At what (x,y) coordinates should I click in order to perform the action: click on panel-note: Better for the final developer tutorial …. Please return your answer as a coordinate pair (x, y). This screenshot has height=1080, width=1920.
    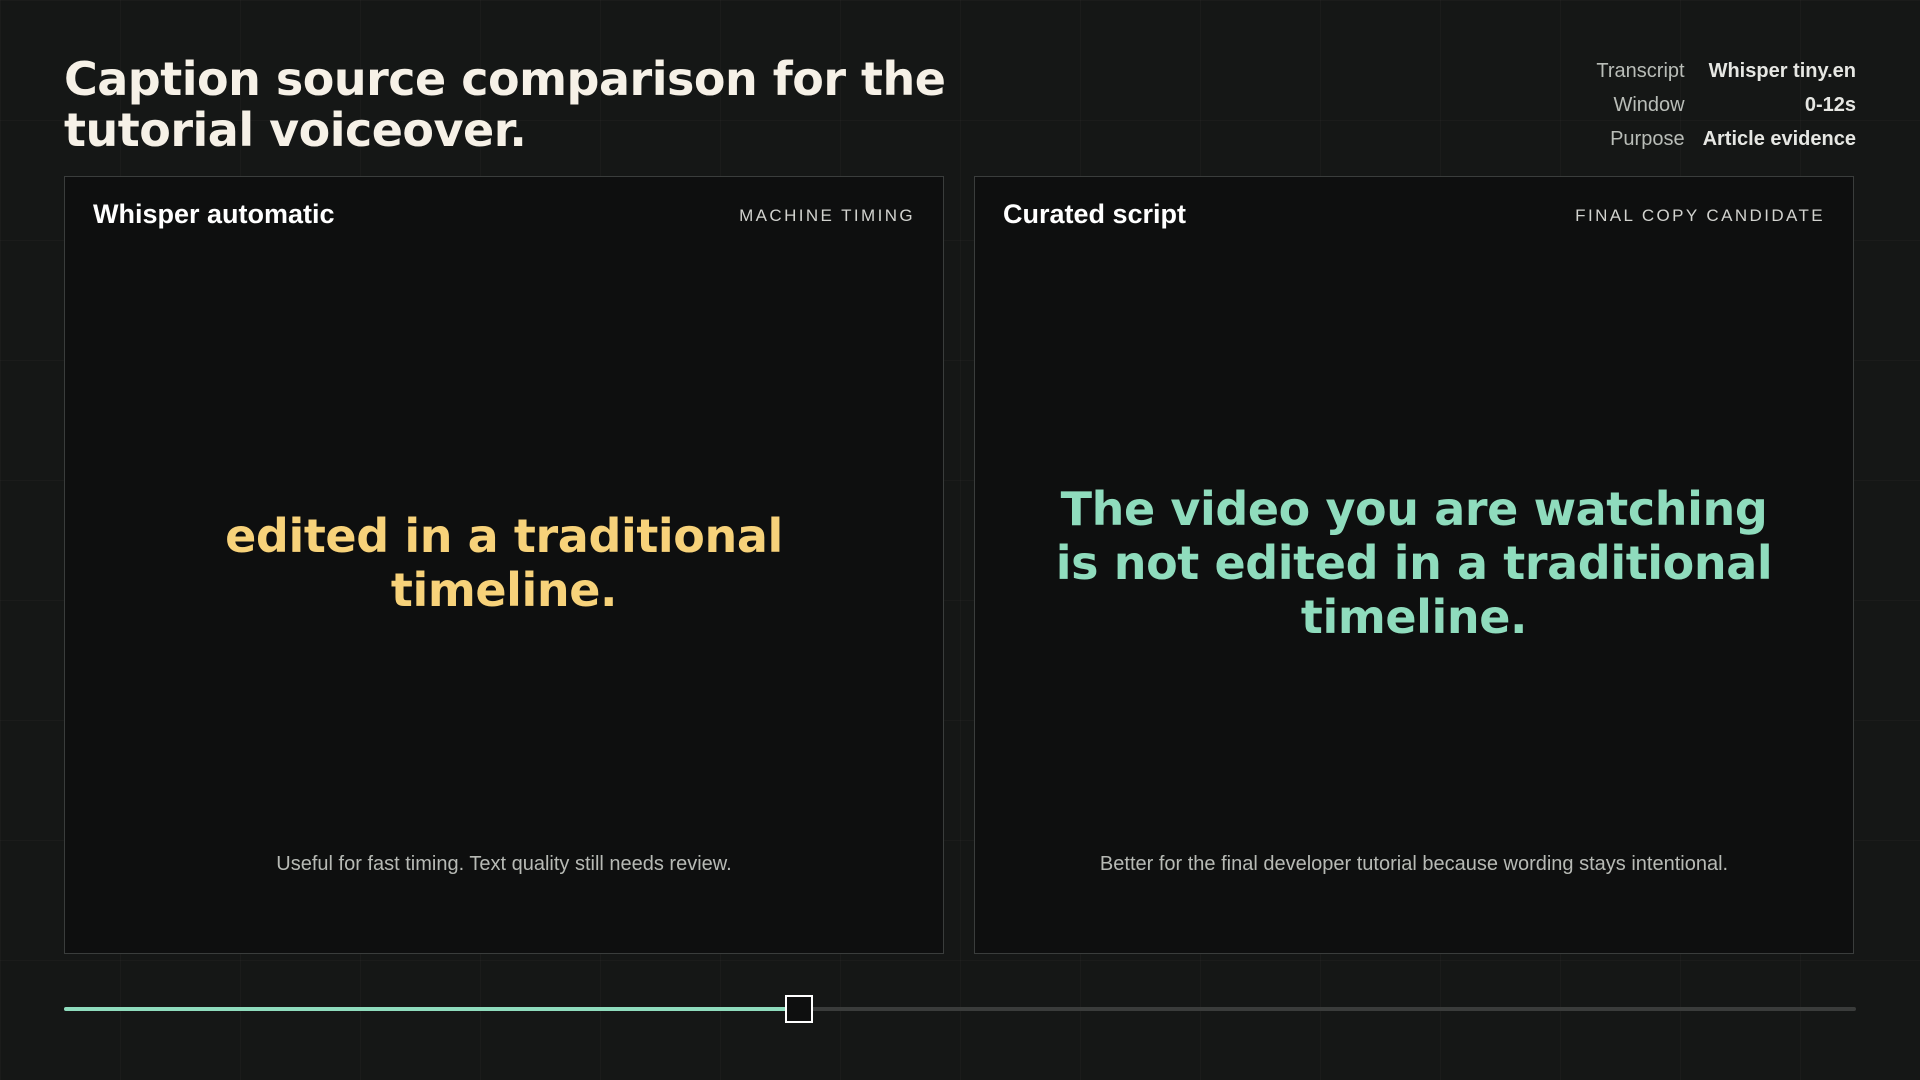
    Looking at the image, I should click on (1414, 864).